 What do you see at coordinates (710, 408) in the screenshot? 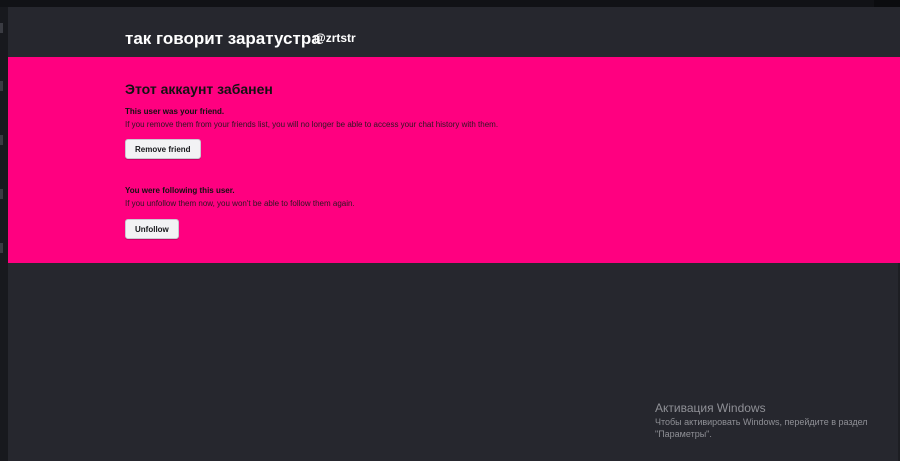
I see `watermark-title: Активация Windows` at bounding box center [710, 408].